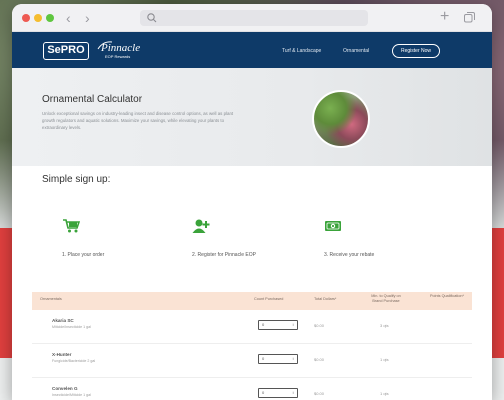 This screenshot has width=504, height=400. What do you see at coordinates (71, 327) in the screenshot?
I see `product-subtitle: Miticide/Insecticide 1 gal` at bounding box center [71, 327].